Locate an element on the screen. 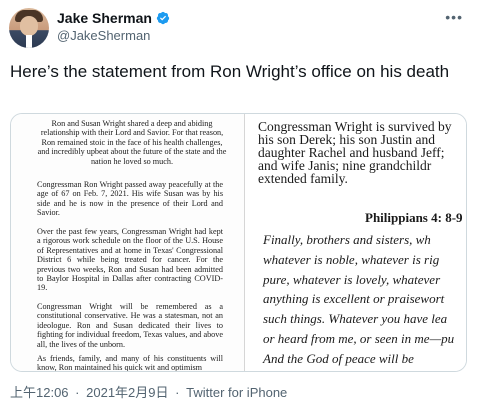 The image size is (477, 403). more-horizontal-icon: ••• is located at coordinates (454, 17).